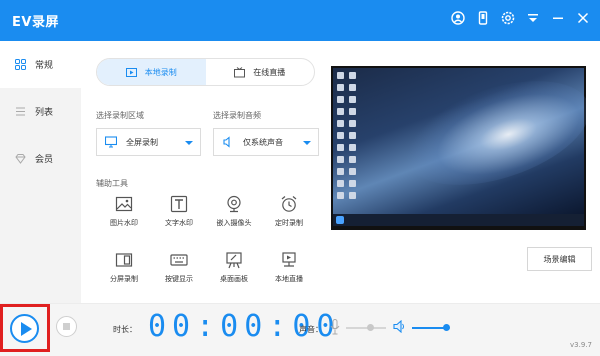  I want to click on tools-label: 辅助工具, so click(112, 183).